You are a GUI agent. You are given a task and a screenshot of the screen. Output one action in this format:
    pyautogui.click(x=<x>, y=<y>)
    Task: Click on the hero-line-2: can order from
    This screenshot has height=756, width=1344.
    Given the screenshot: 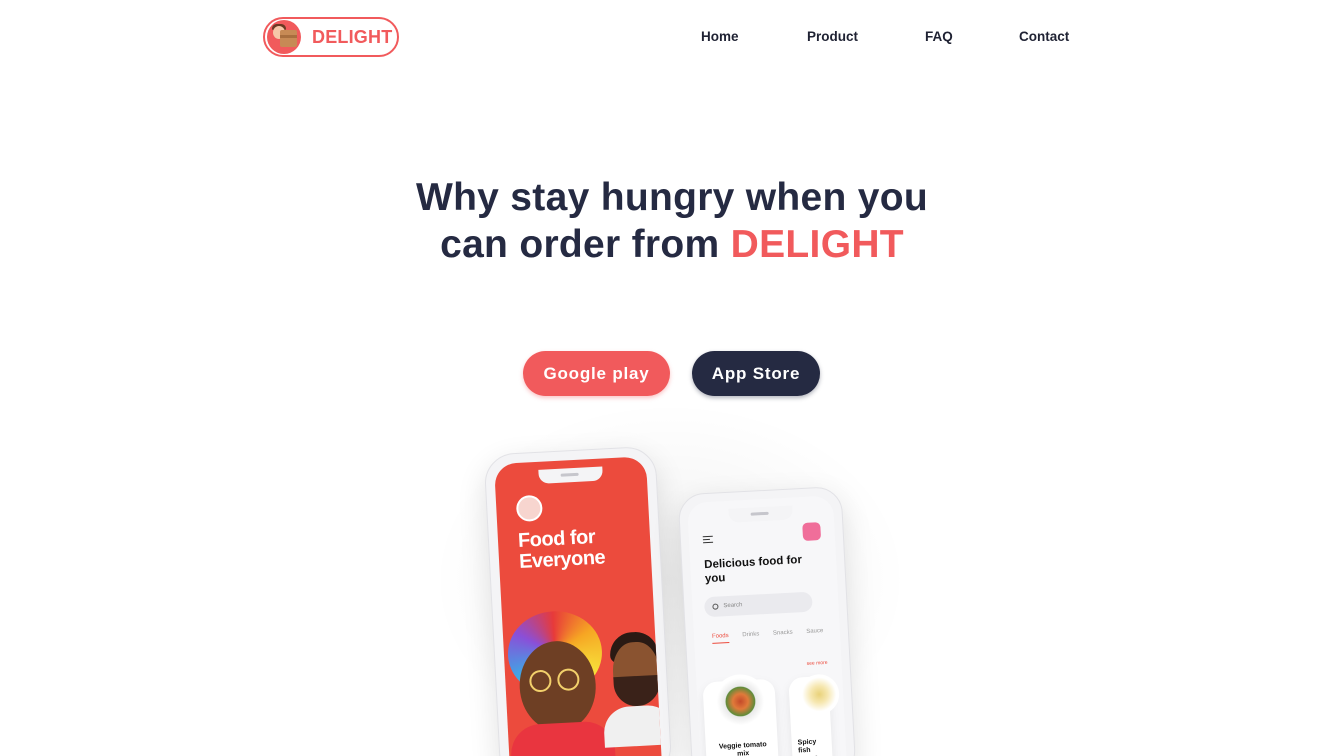 What is the action you would take?
    pyautogui.click(x=585, y=244)
    